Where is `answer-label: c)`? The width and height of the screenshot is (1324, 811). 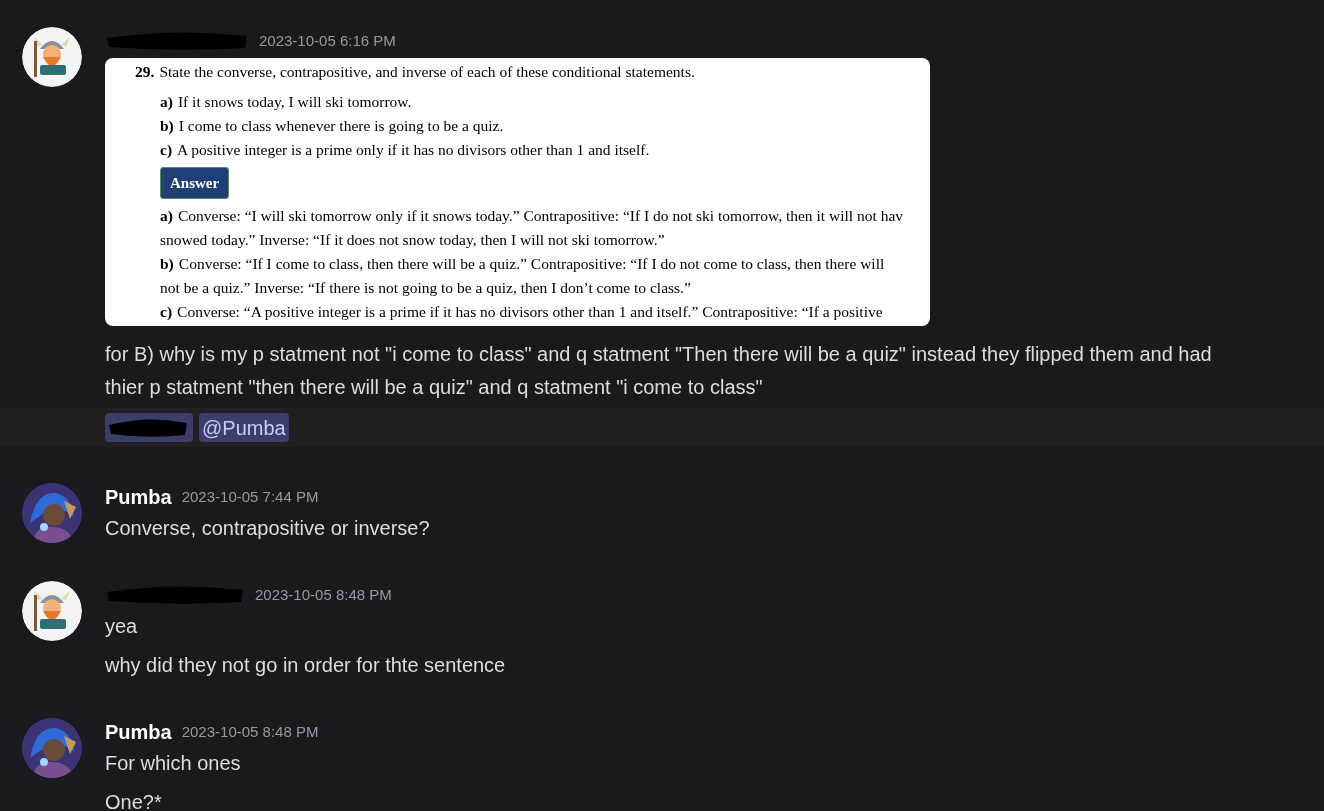 answer-label: c) is located at coordinates (166, 312).